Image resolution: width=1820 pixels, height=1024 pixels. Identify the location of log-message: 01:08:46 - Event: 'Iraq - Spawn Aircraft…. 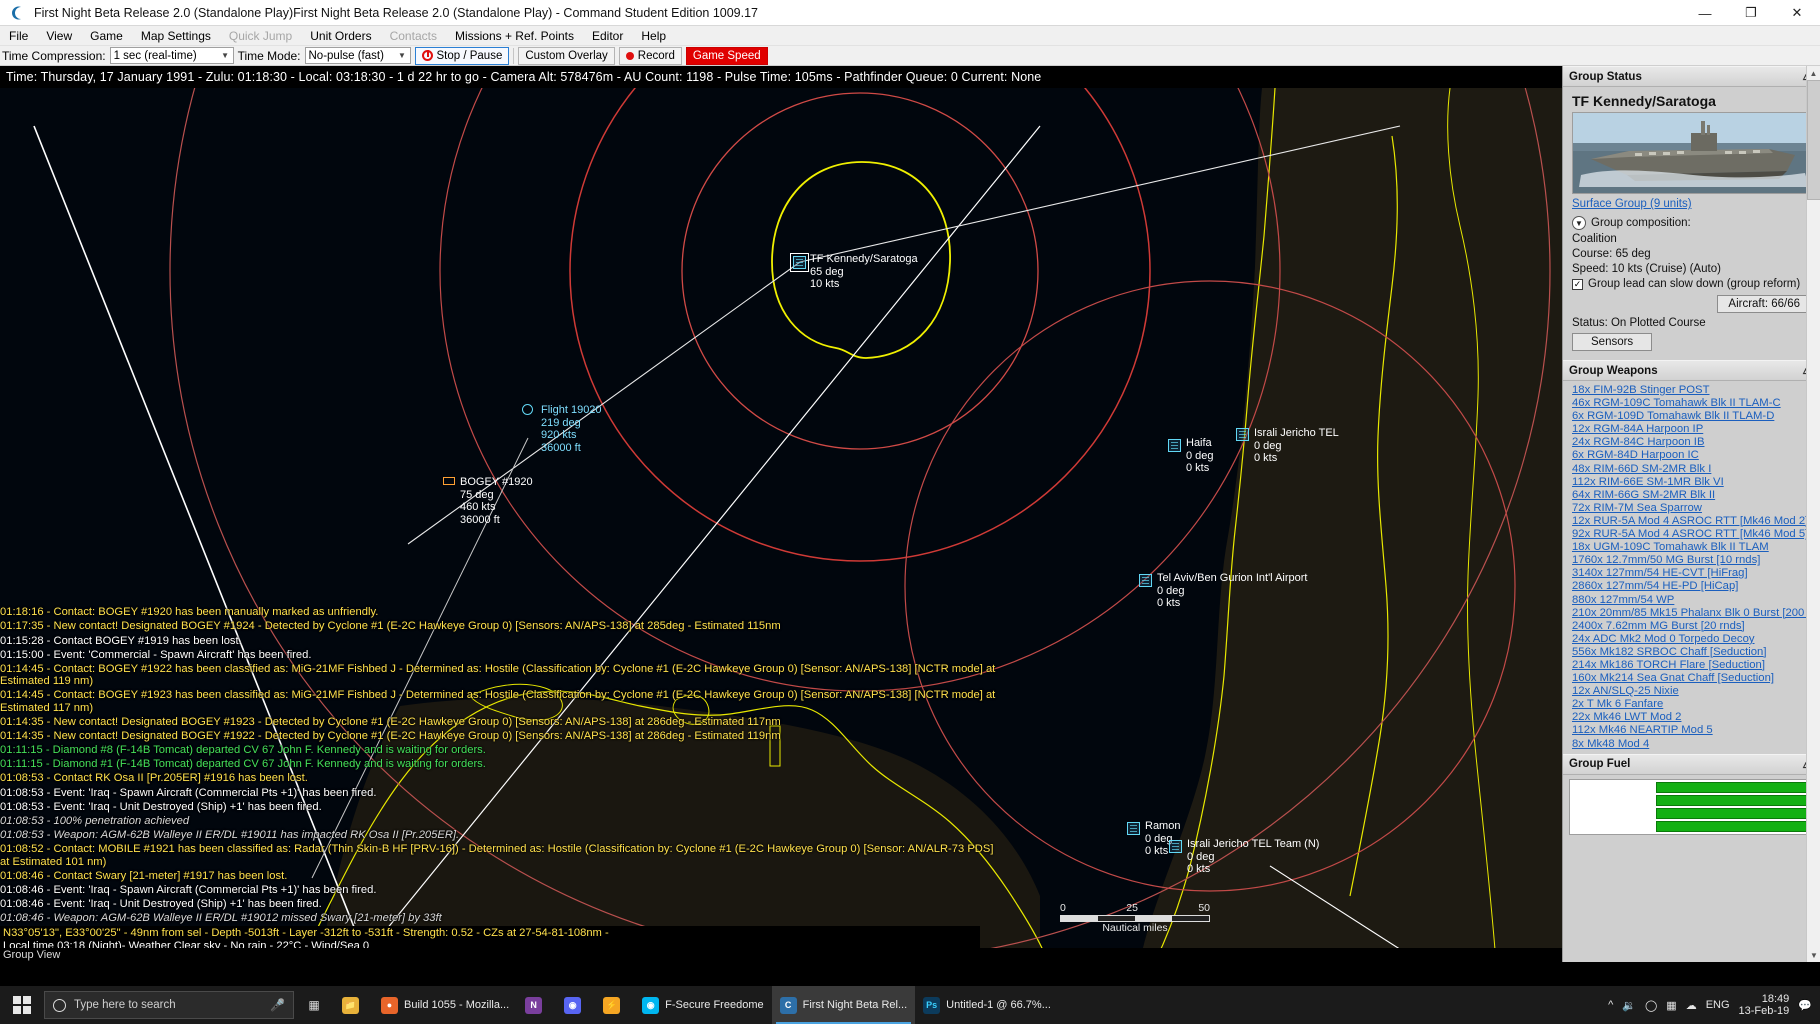
(188, 889).